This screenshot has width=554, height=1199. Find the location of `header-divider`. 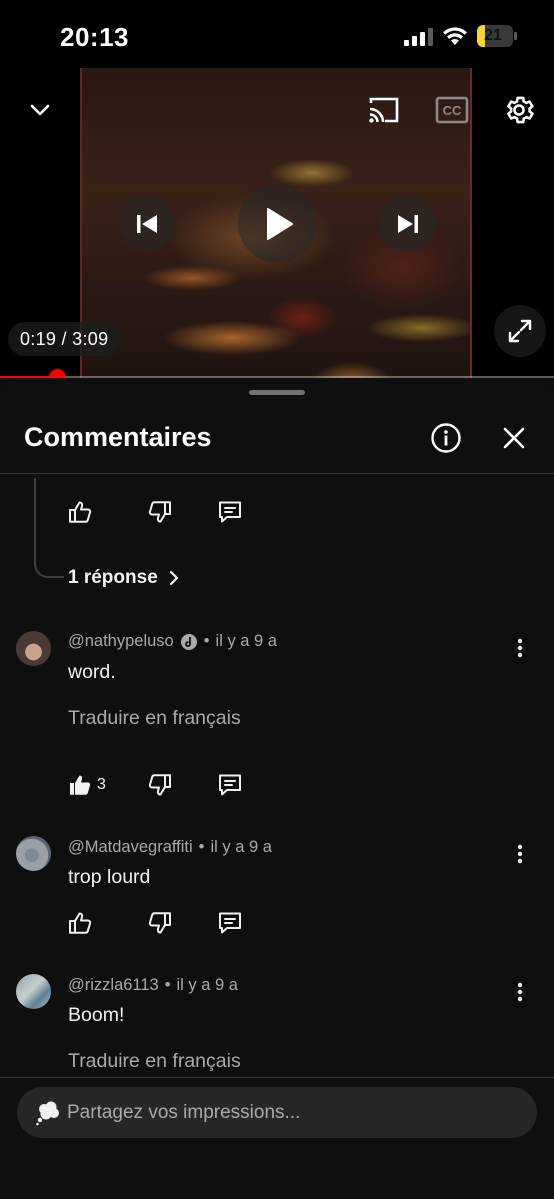

header-divider is located at coordinates (277, 473).